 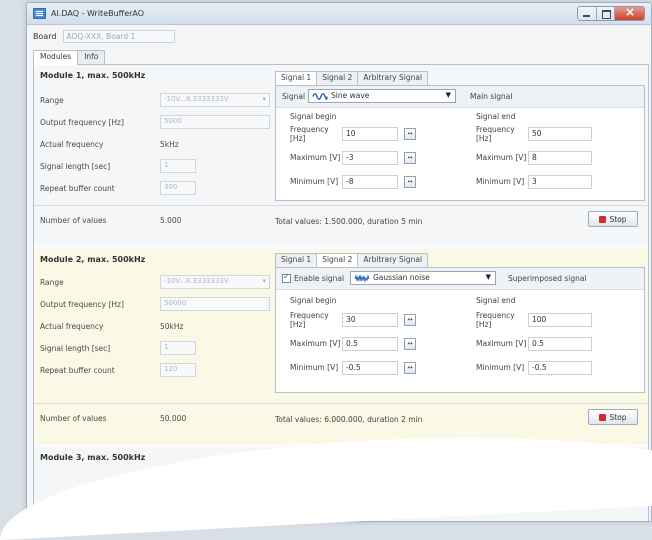 I want to click on chevron-down-icon: ▼, so click(x=448, y=95).